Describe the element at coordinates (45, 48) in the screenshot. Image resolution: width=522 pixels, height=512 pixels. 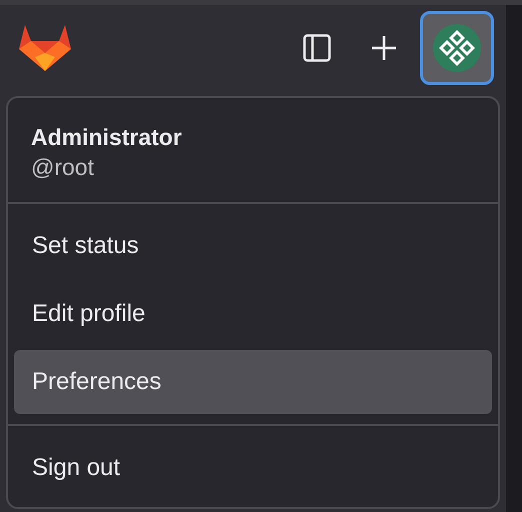
I see `fox-logo-icon` at that location.